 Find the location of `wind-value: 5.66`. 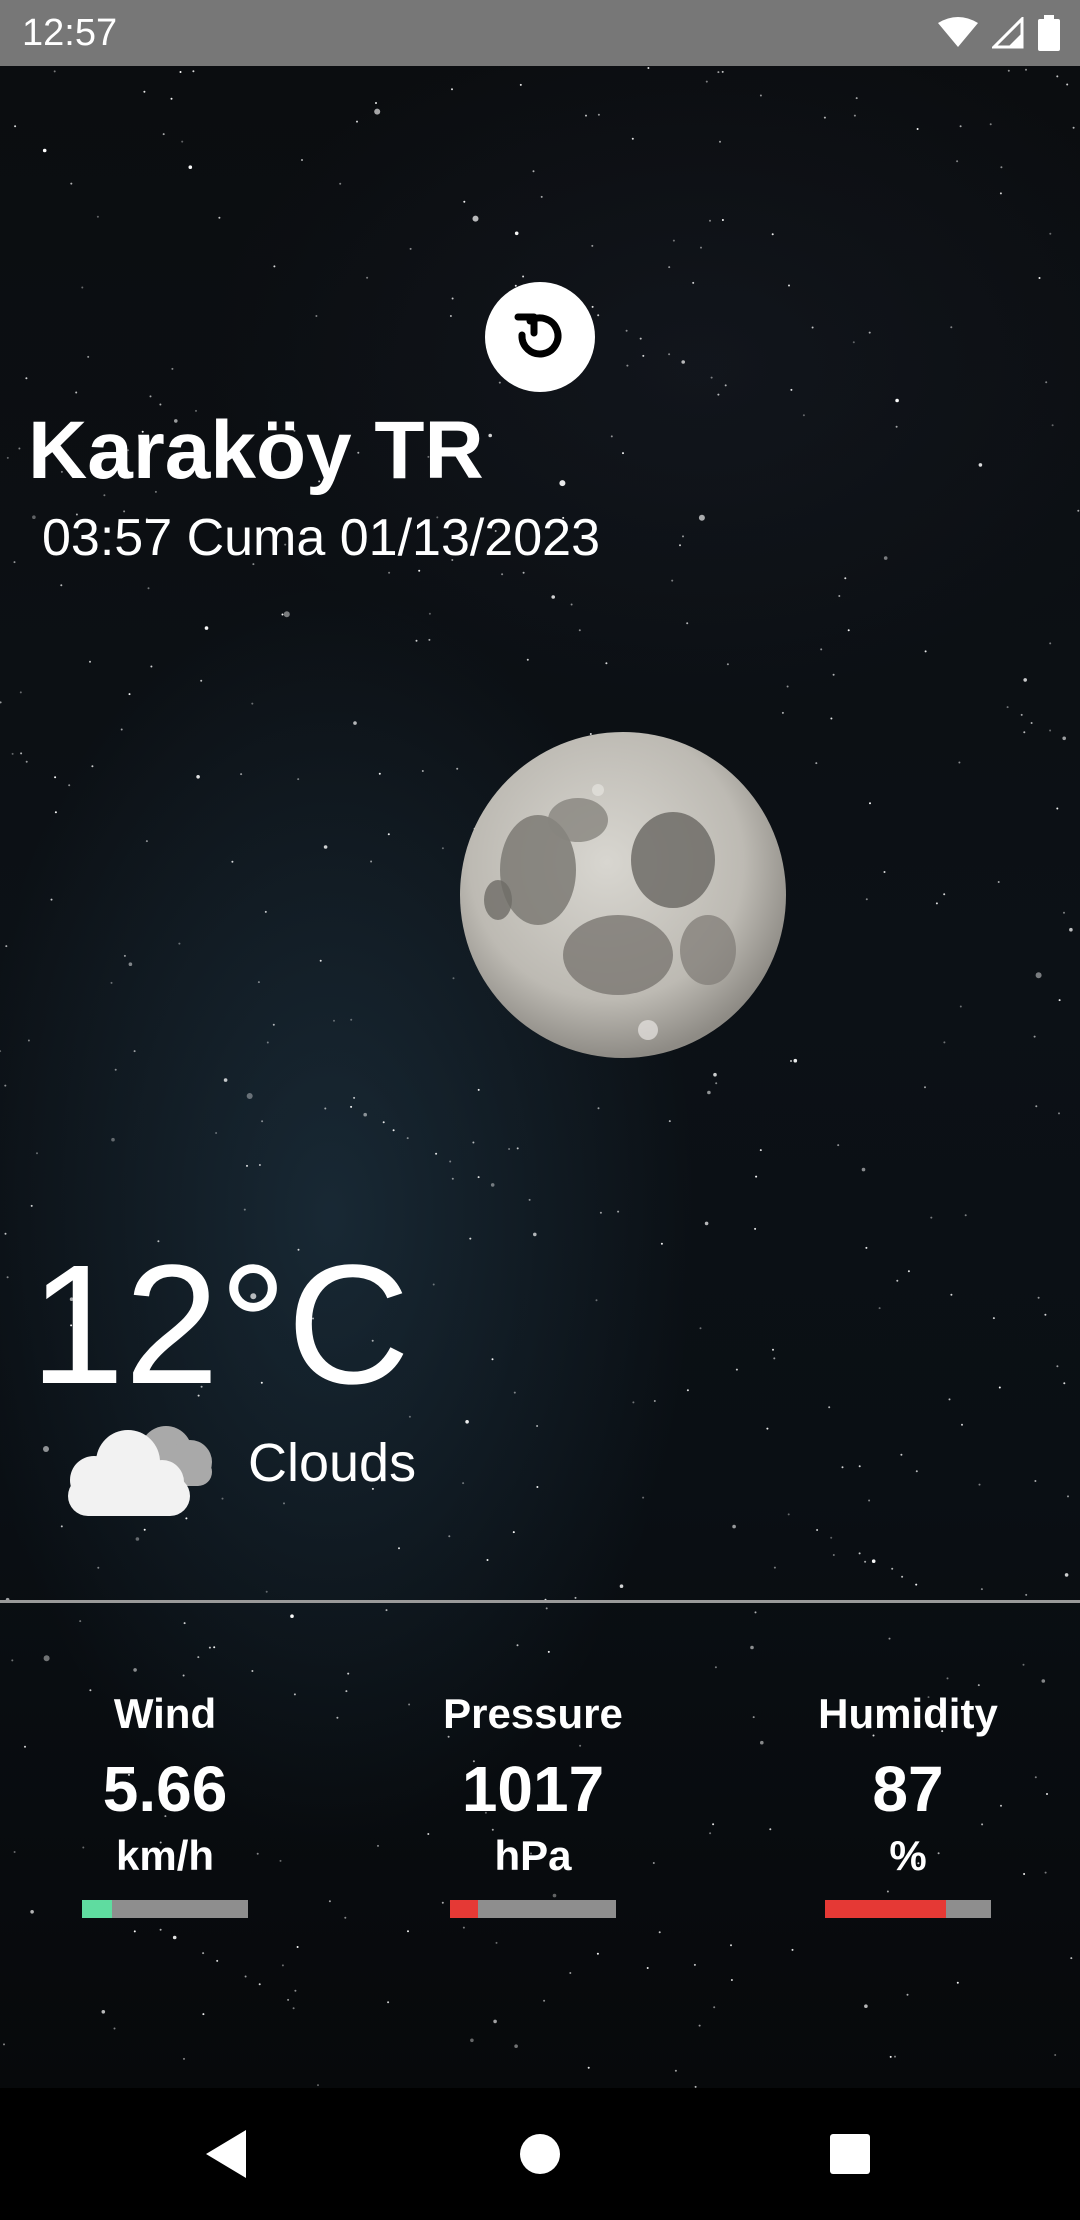

wind-value: 5.66 is located at coordinates (165, 1789).